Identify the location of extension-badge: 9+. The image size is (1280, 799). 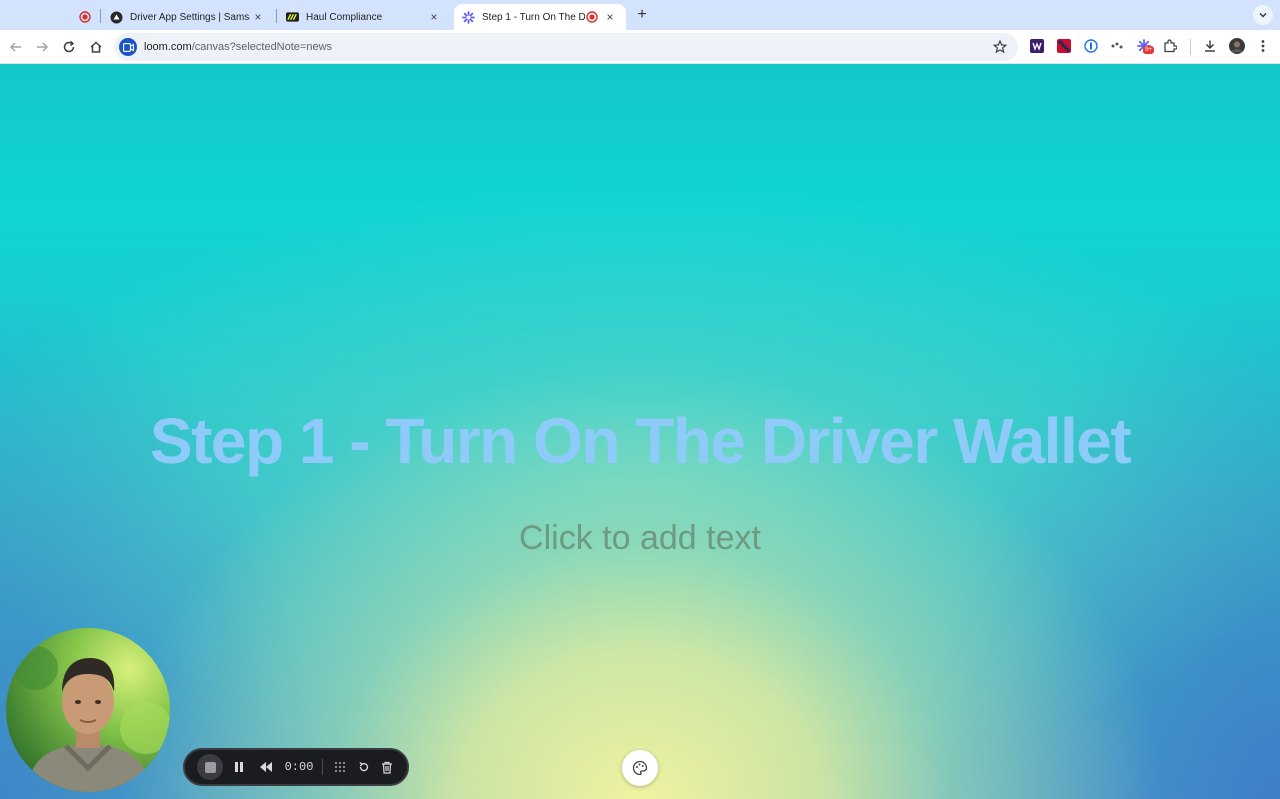
(1148, 50).